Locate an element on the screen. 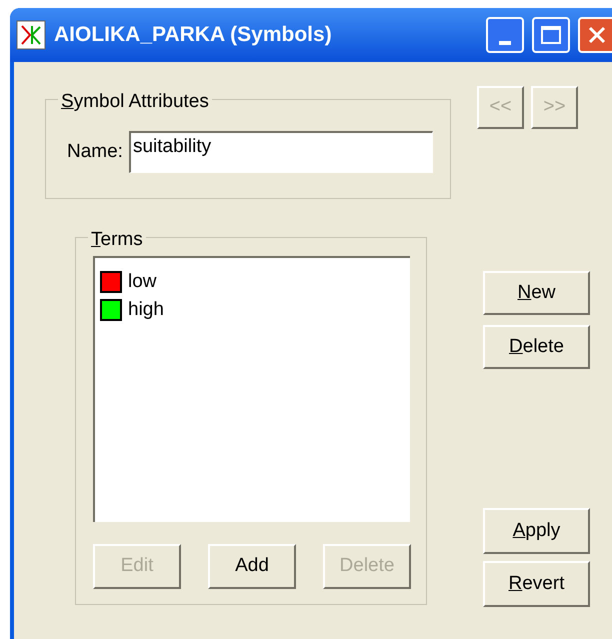 This screenshot has height=639, width=612. close-button is located at coordinates (595, 35).